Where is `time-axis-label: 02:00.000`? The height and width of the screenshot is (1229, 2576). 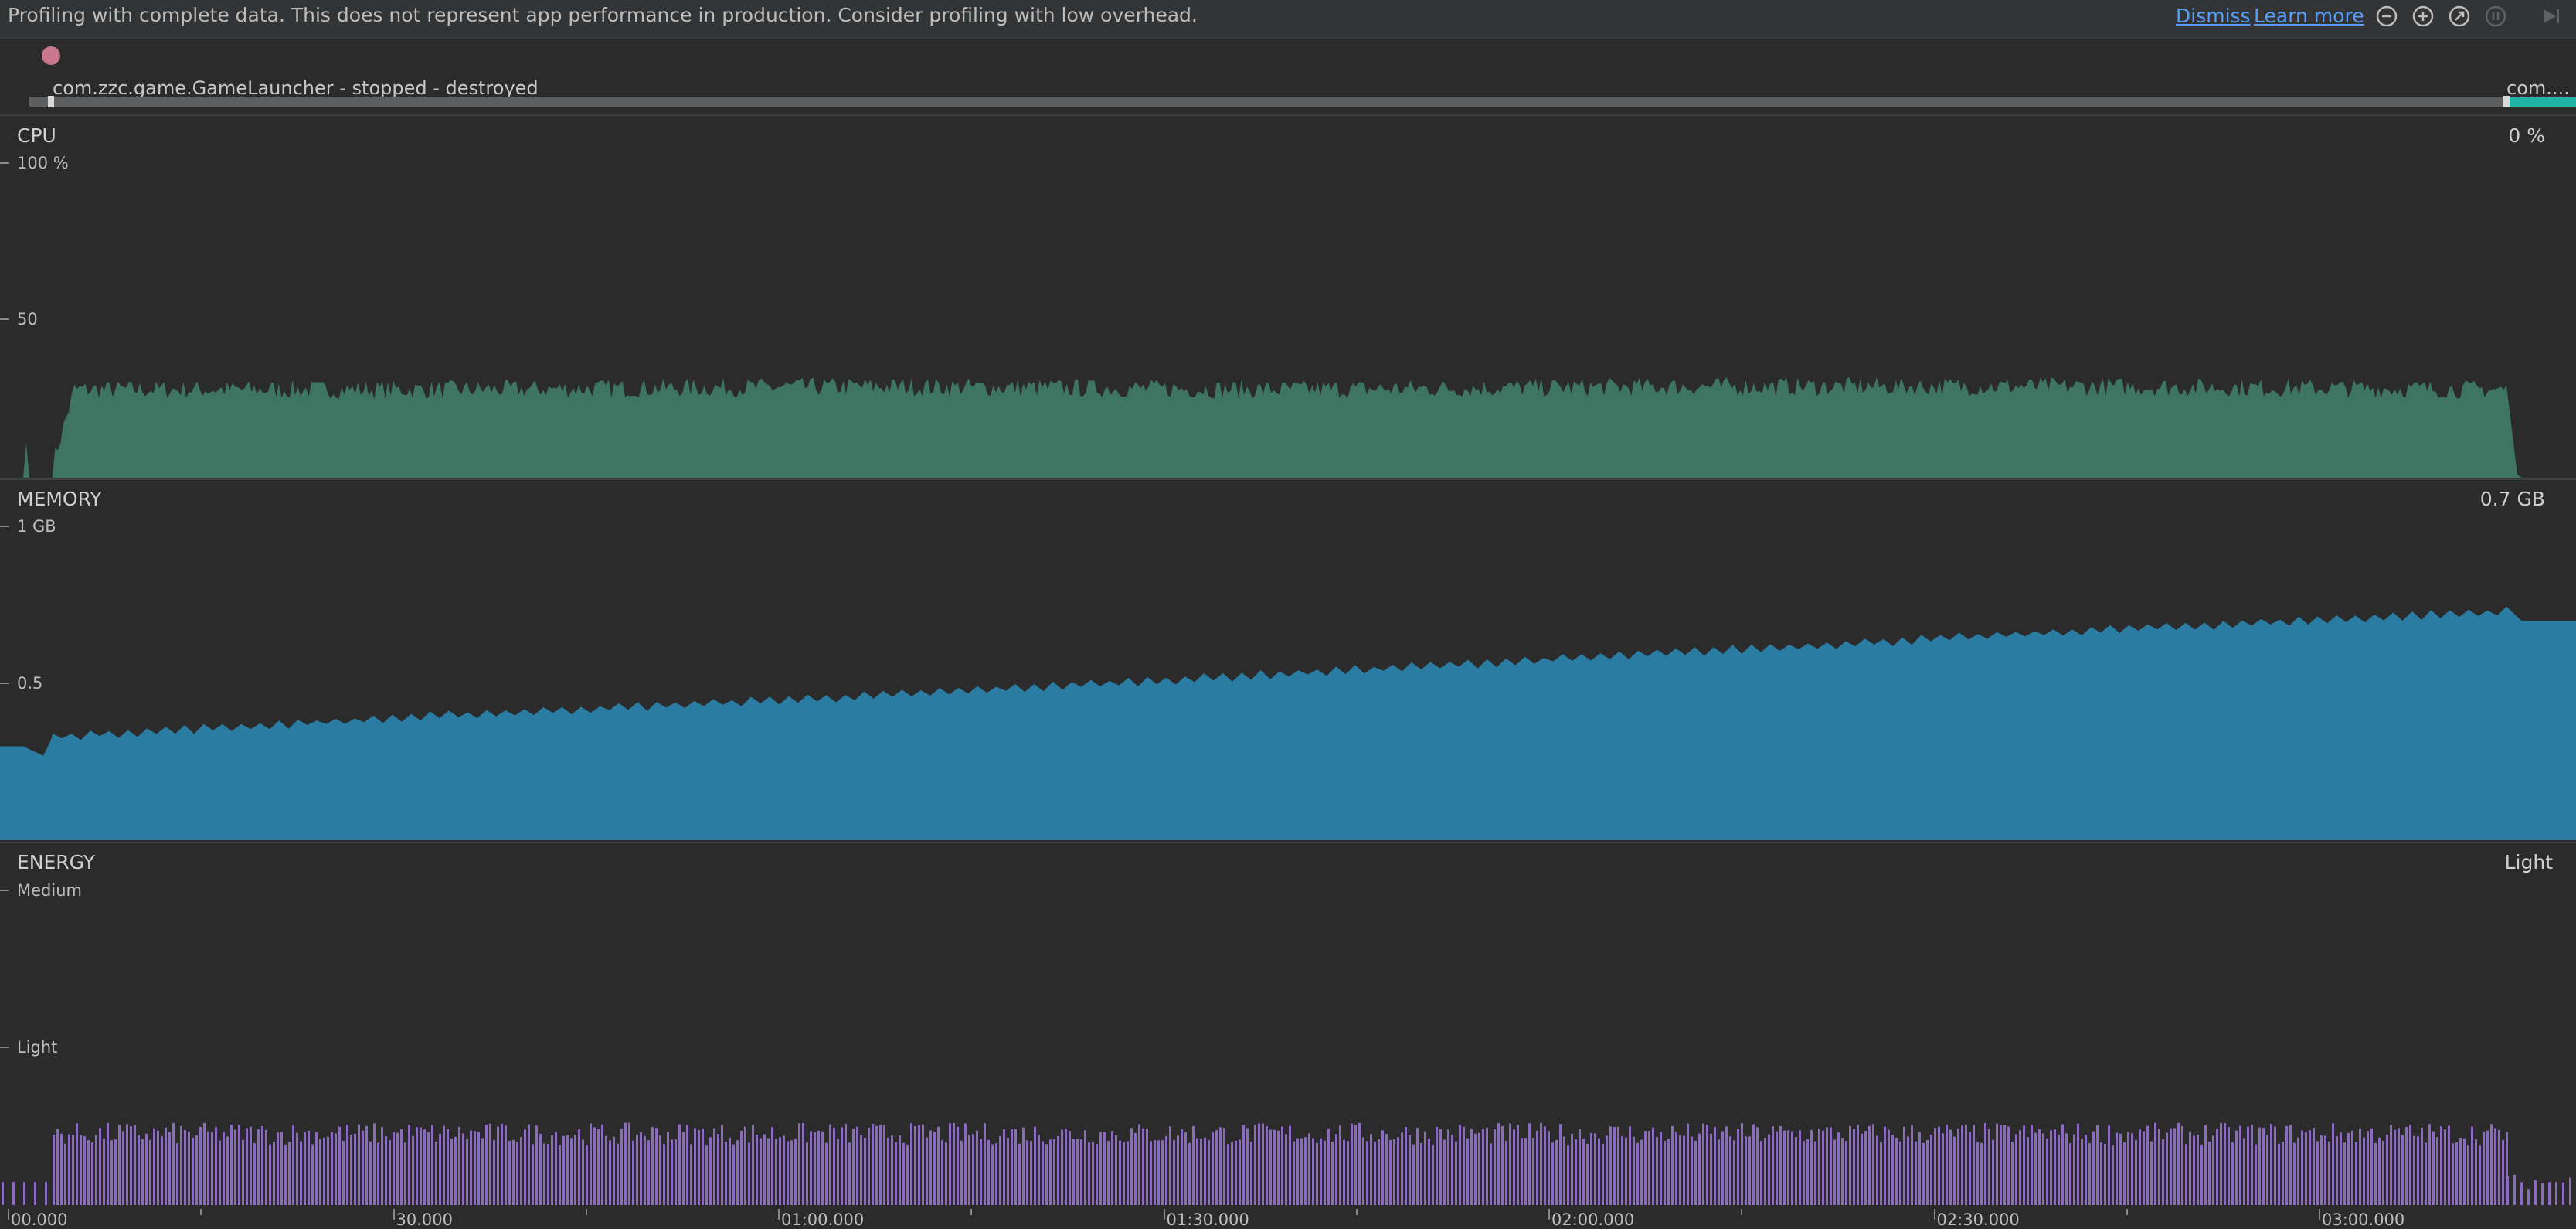 time-axis-label: 02:00.000 is located at coordinates (1593, 1219).